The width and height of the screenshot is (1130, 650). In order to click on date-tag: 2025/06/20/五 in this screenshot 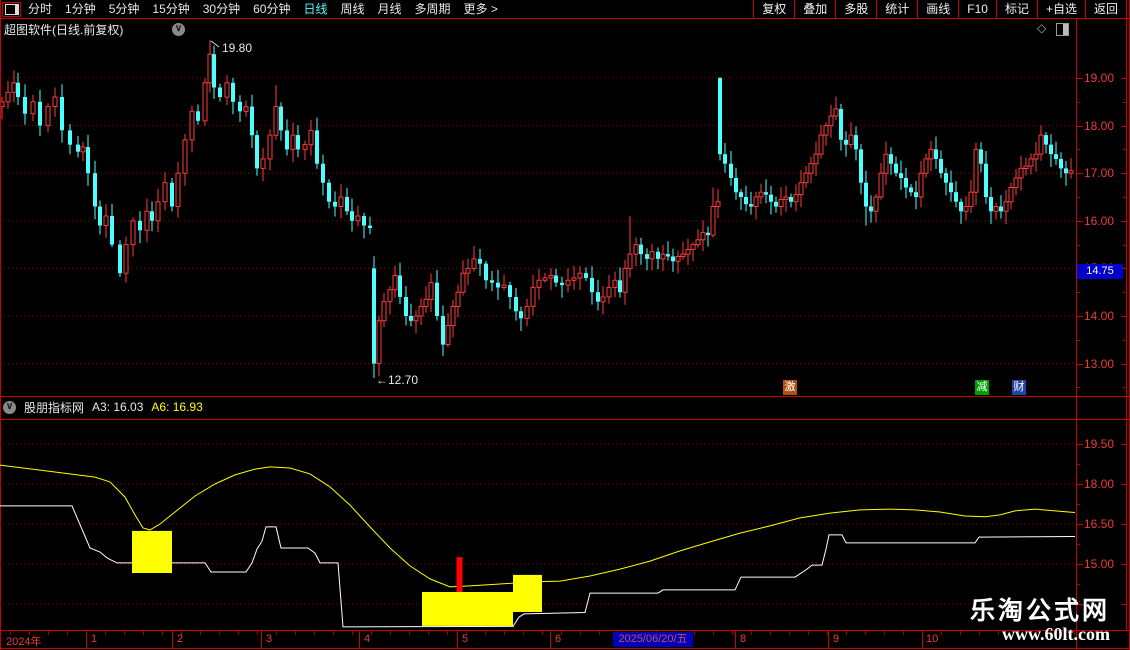, I will do `click(653, 639)`.